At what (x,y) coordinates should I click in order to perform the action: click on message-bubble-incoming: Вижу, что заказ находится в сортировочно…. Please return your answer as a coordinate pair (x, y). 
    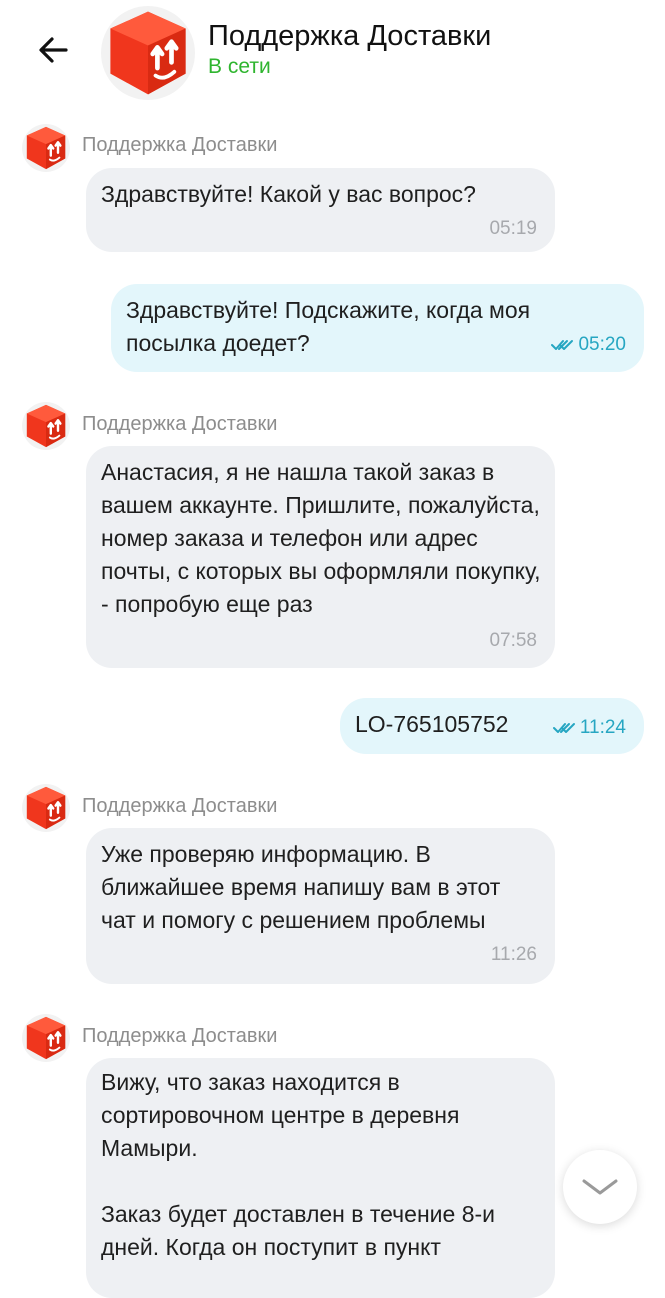
    Looking at the image, I should click on (320, 1178).